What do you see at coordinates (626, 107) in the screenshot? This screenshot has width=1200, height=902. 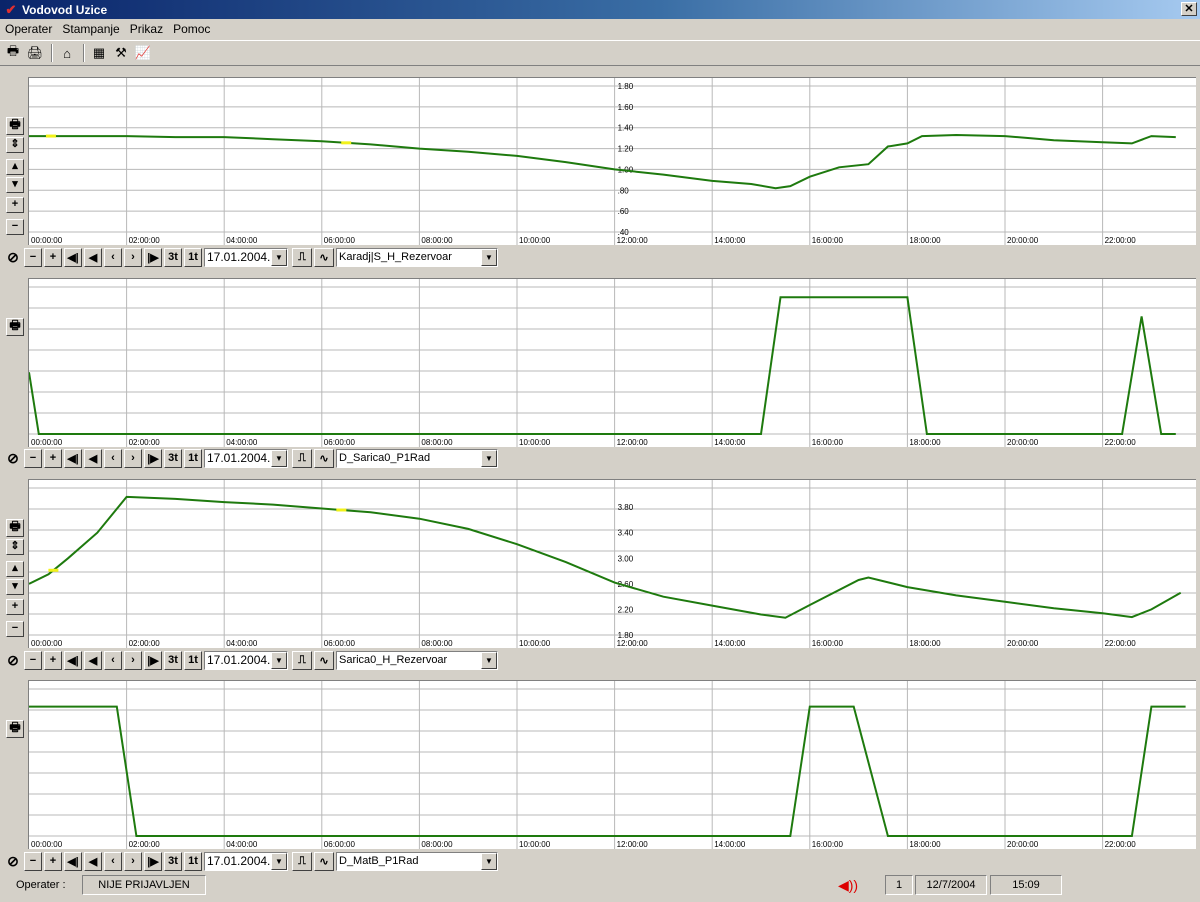 I see `y-tick-label: 1.60` at bounding box center [626, 107].